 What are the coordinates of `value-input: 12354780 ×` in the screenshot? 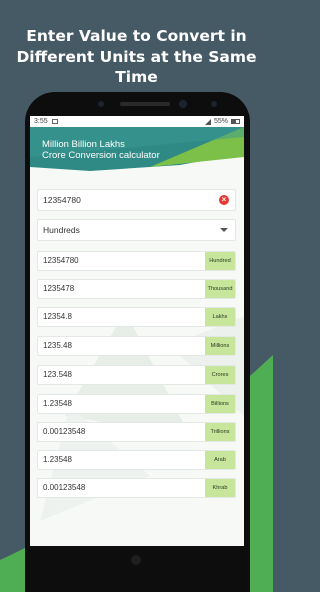 It's located at (136, 200).